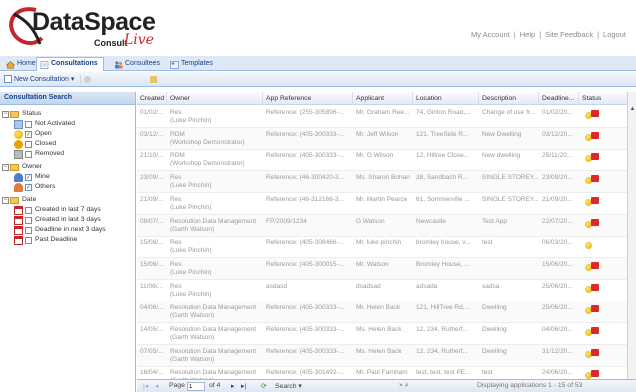  What do you see at coordinates (28, 154) in the screenshot?
I see `removed-checkbox` at bounding box center [28, 154].